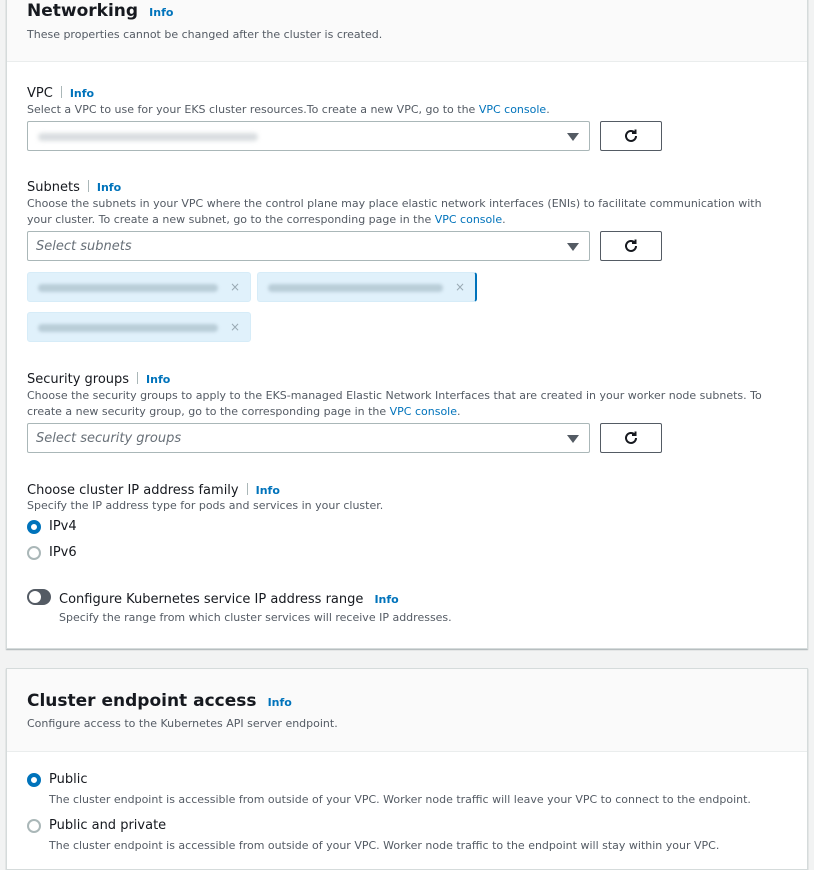 This screenshot has height=870, width=814. Describe the element at coordinates (68, 779) in the screenshot. I see `public-label: Public` at that location.